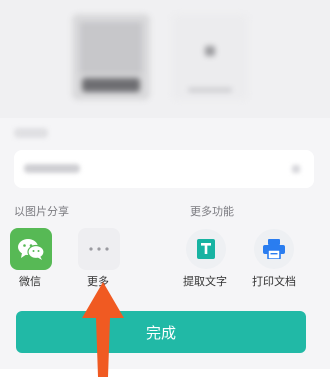 Image resolution: width=330 pixels, height=377 pixels. What do you see at coordinates (31, 133) in the screenshot?
I see `blurred-field-label` at bounding box center [31, 133].